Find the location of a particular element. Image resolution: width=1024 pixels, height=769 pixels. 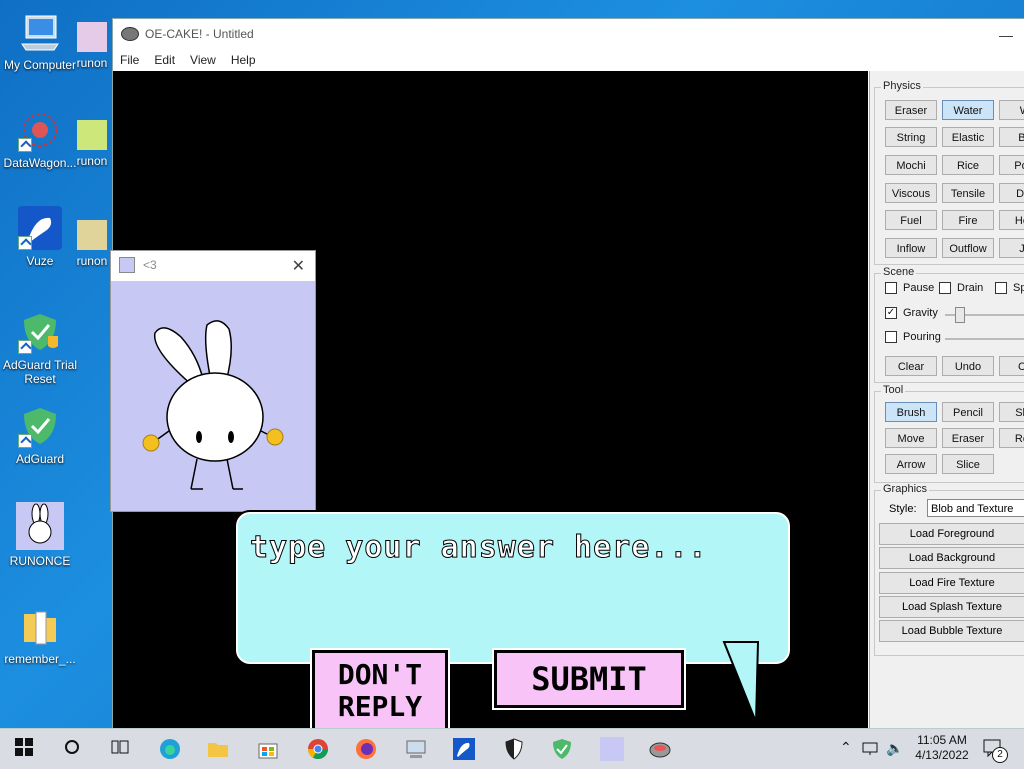

tool-legend: Tool is located at coordinates (893, 390).